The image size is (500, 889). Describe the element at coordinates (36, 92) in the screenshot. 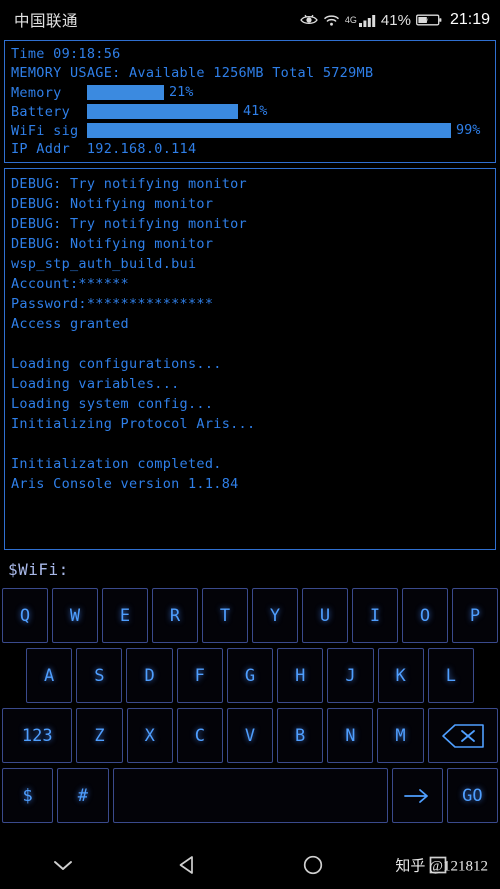

I see `memory-bar-label: Memory` at that location.